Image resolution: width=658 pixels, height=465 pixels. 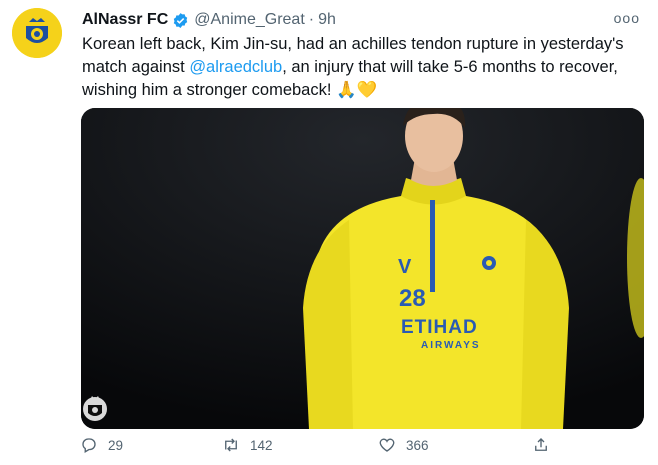 I want to click on mention-link: @alraedclub, so click(x=235, y=67).